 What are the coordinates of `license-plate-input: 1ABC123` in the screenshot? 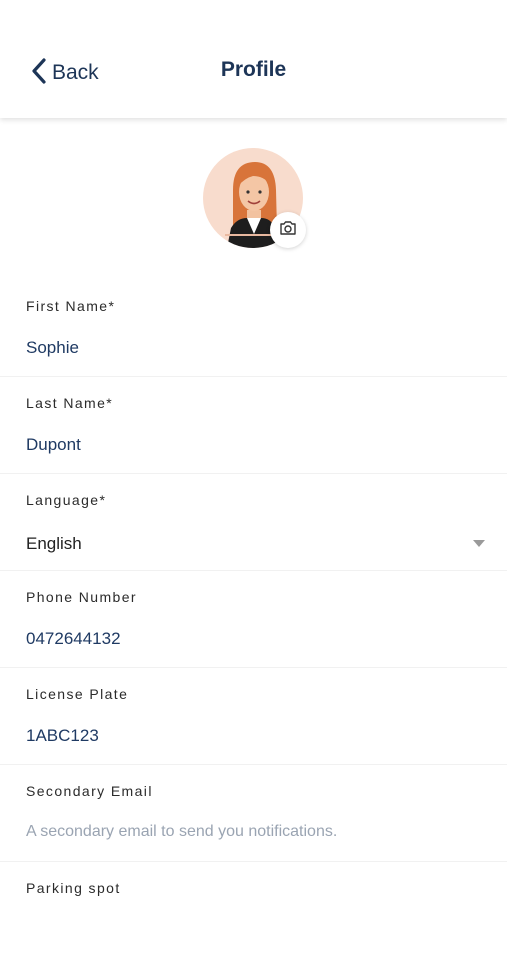 It's located at (62, 736).